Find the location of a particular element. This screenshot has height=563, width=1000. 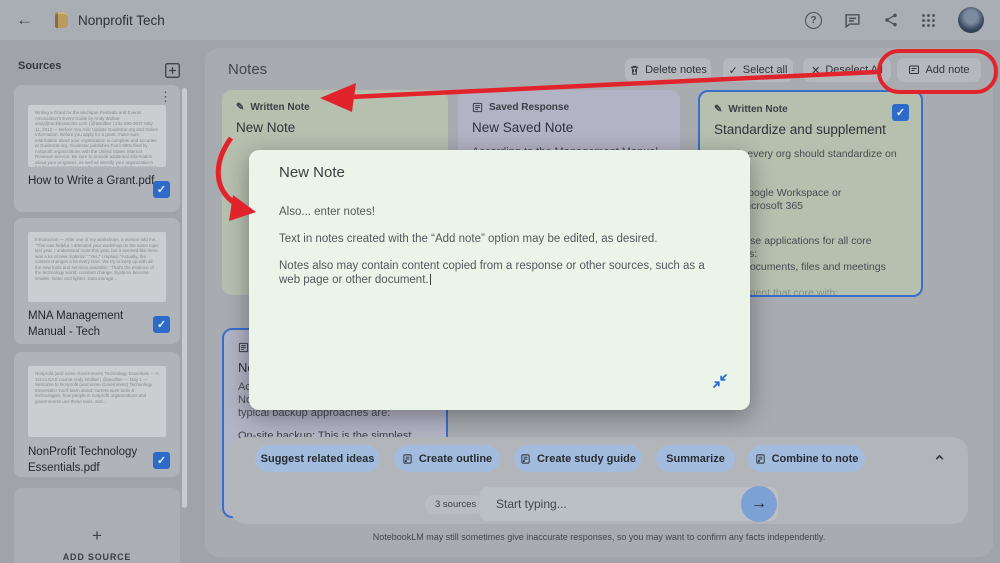

delete-notes-label: Delete notes is located at coordinates (676, 70).